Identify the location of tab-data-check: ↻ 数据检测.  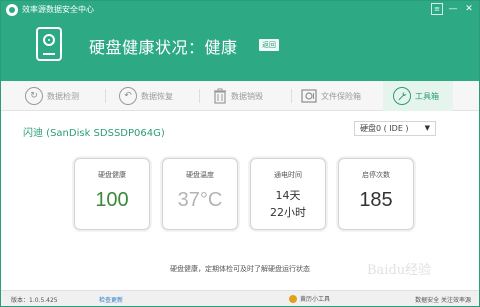
(52, 96).